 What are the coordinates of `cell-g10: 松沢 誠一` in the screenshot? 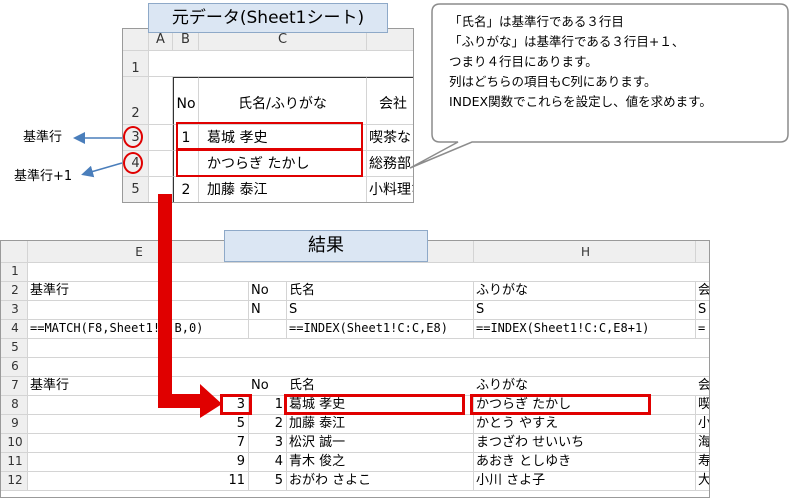 It's located at (380, 443).